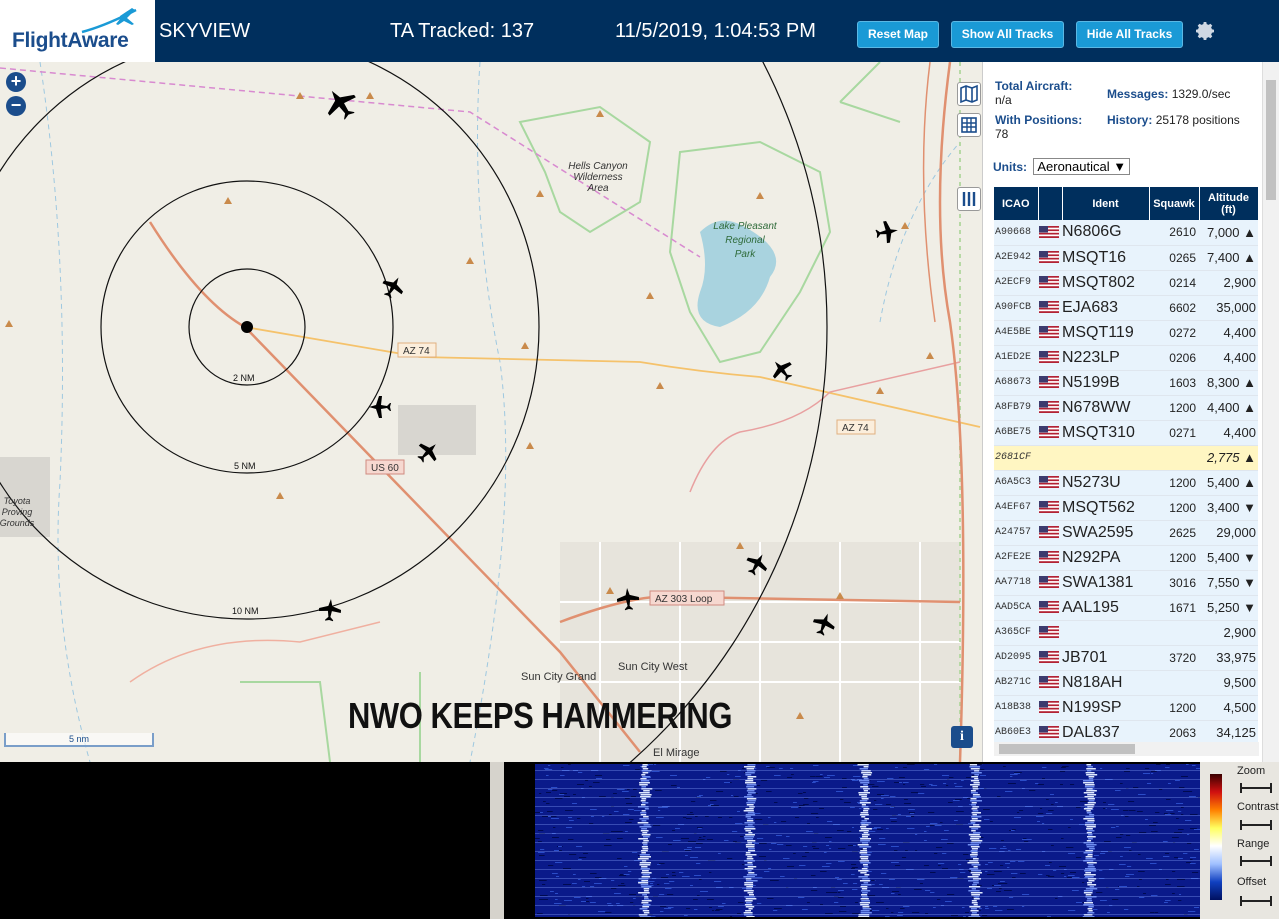  Describe the element at coordinates (1126, 408) in the screenshot. I see `table-row: A8FB79 N678WW 1200 4,400 ▲` at that location.